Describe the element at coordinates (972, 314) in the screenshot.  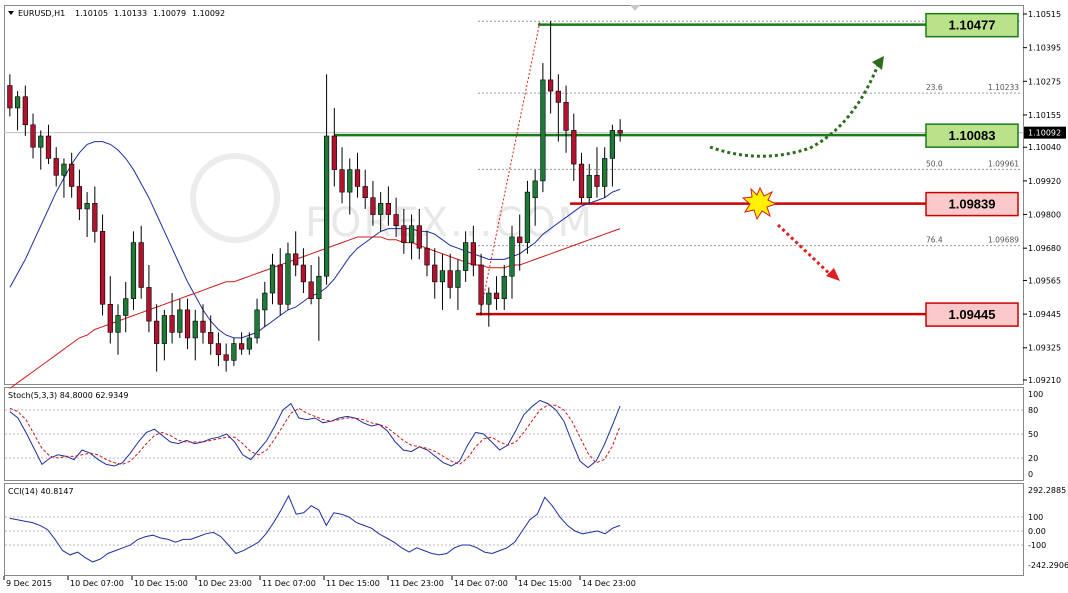
I see `level-value: 1.09445` at that location.